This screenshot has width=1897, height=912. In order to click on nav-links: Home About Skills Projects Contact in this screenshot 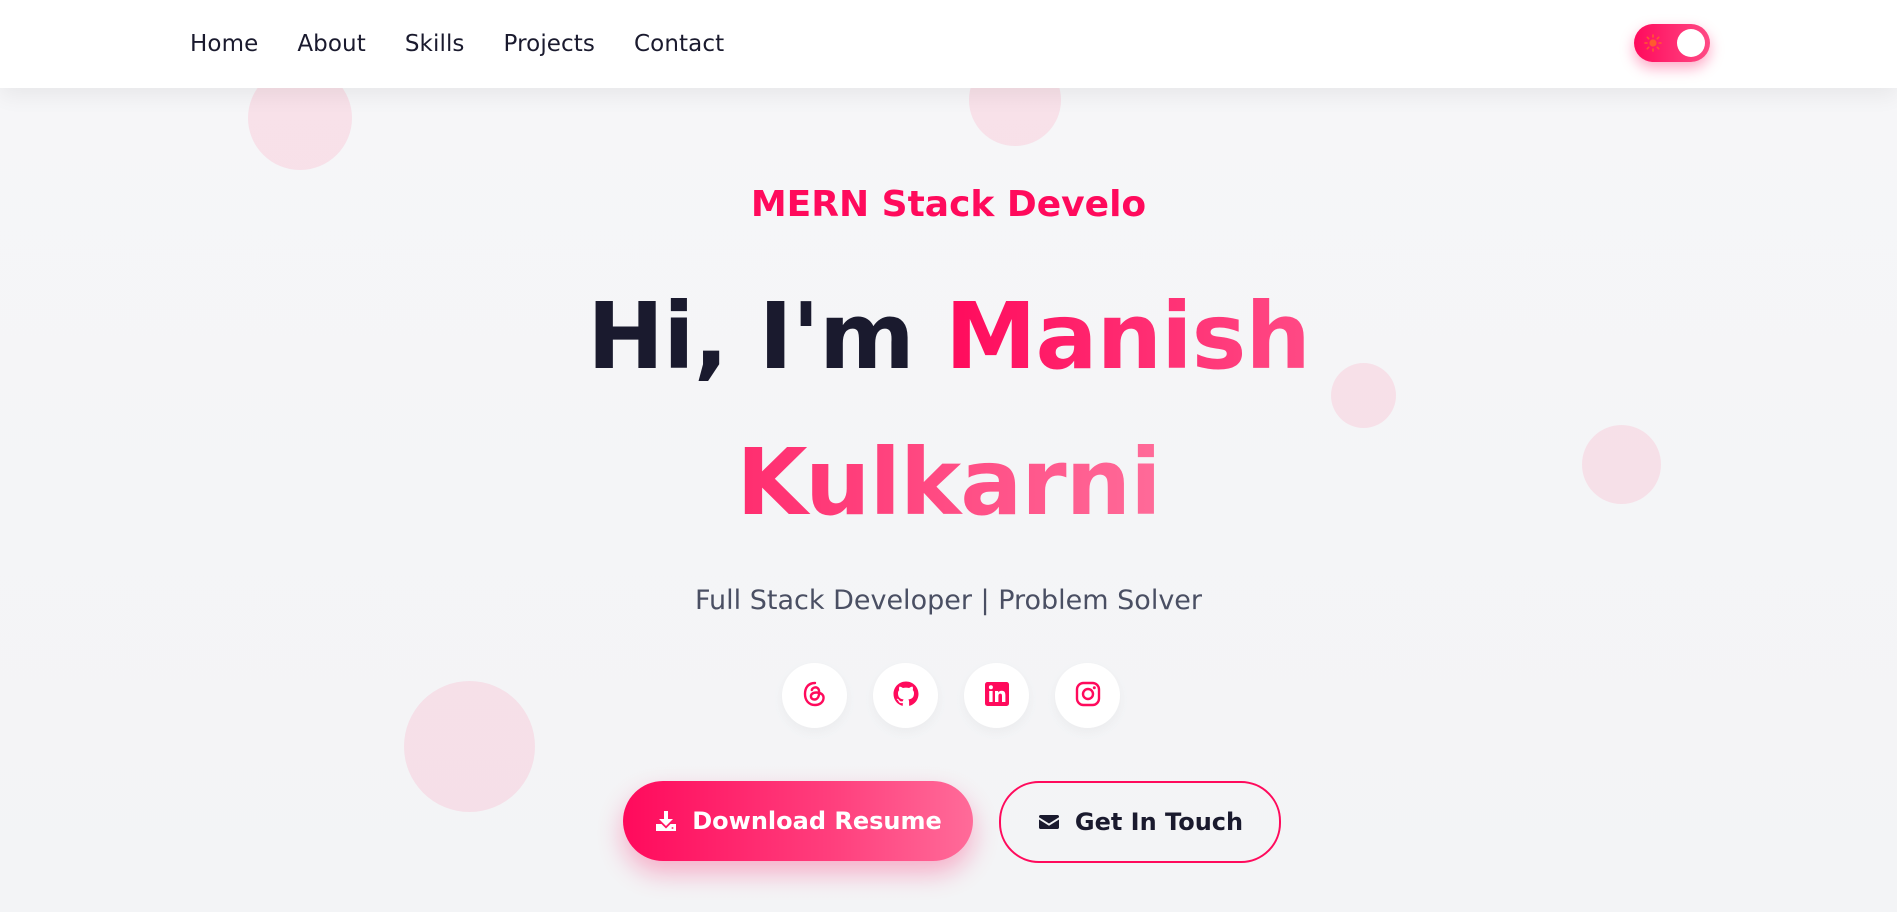, I will do `click(457, 44)`.